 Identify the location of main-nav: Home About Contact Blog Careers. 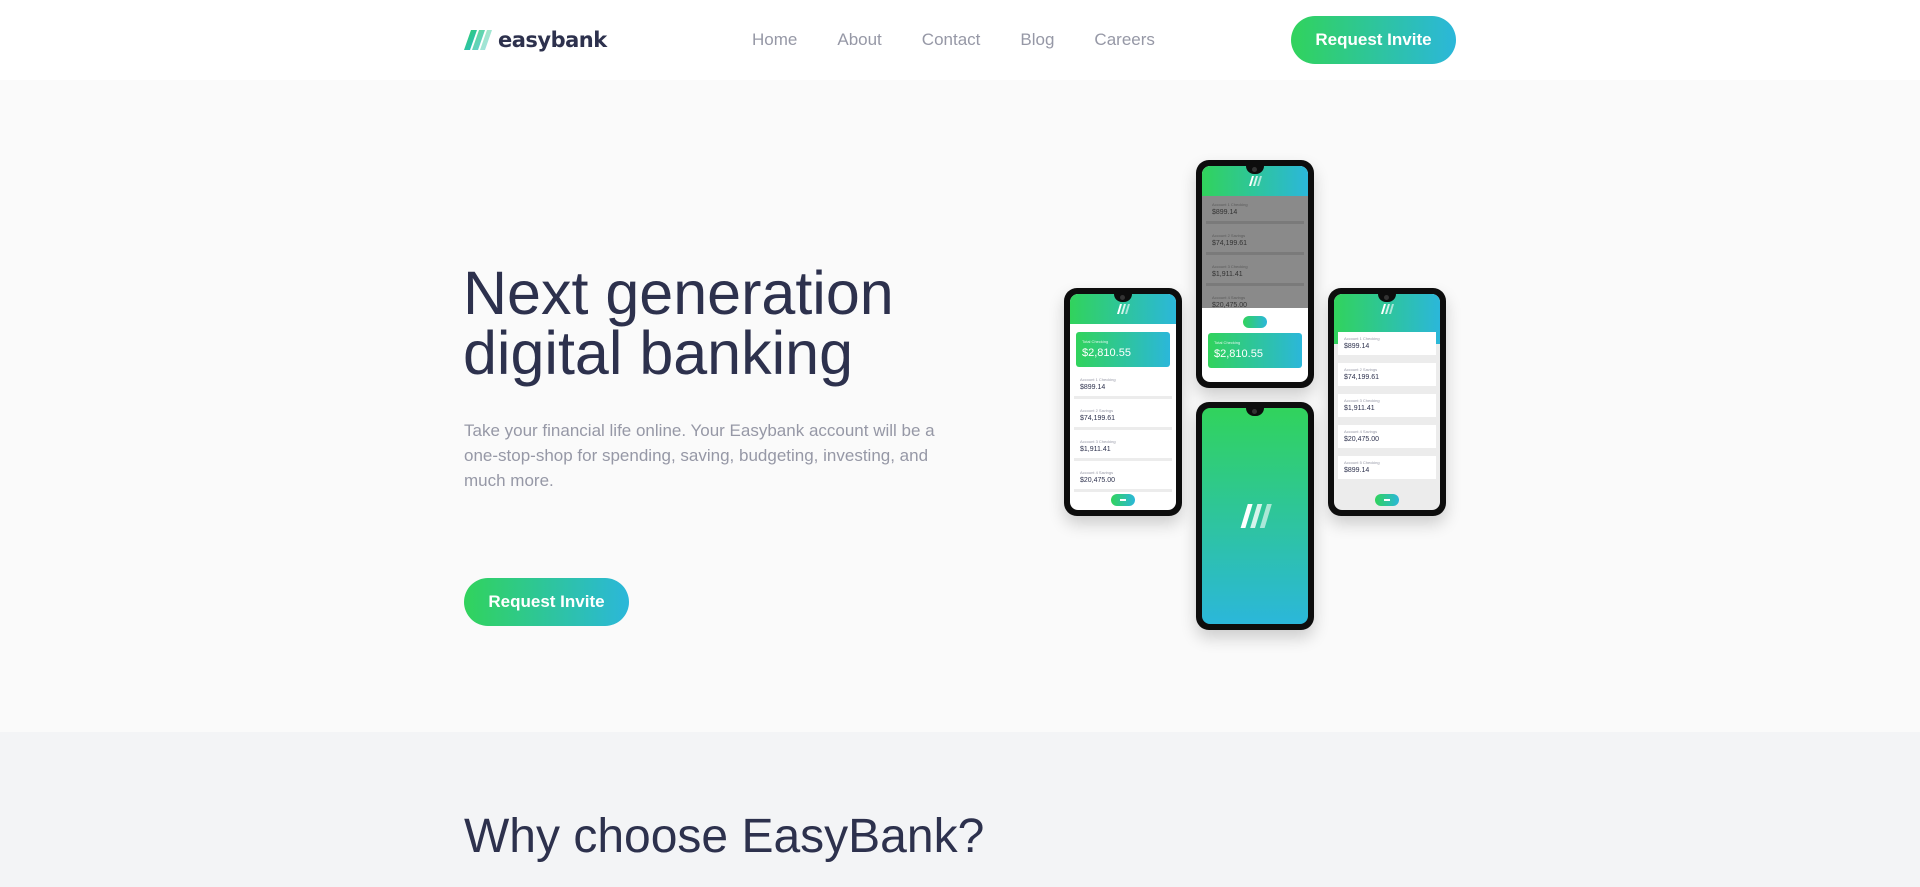
(953, 40).